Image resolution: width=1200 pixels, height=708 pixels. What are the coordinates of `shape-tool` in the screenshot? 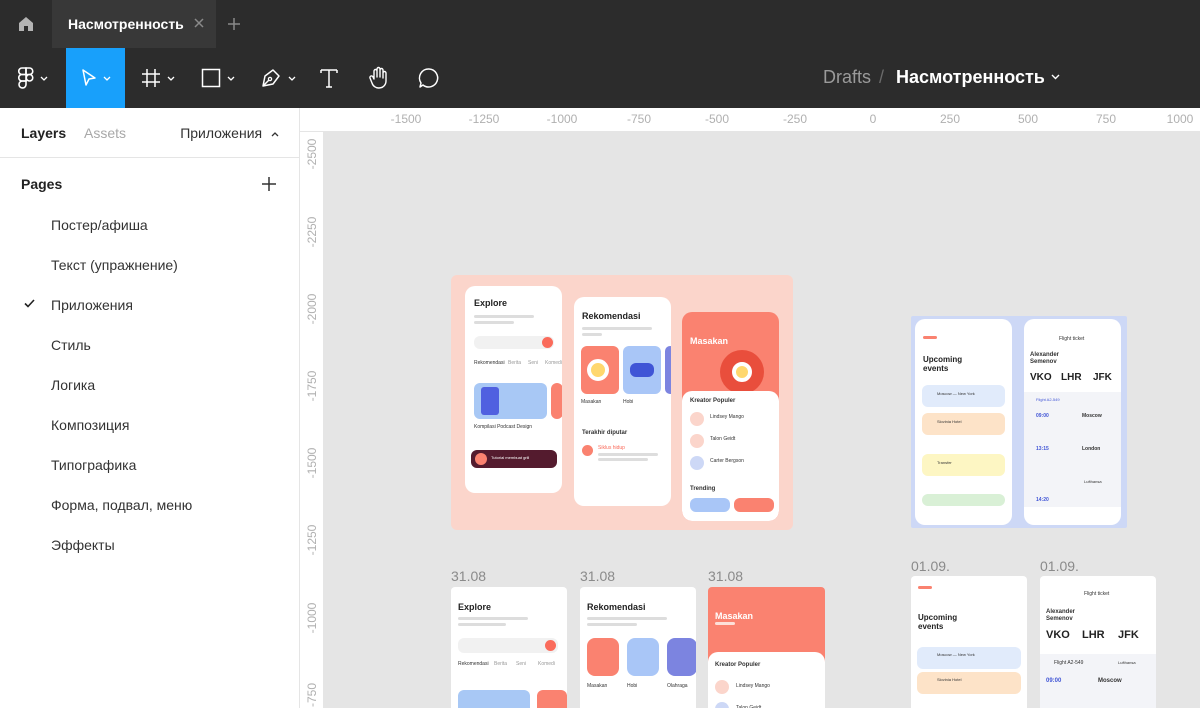 It's located at (218, 78).